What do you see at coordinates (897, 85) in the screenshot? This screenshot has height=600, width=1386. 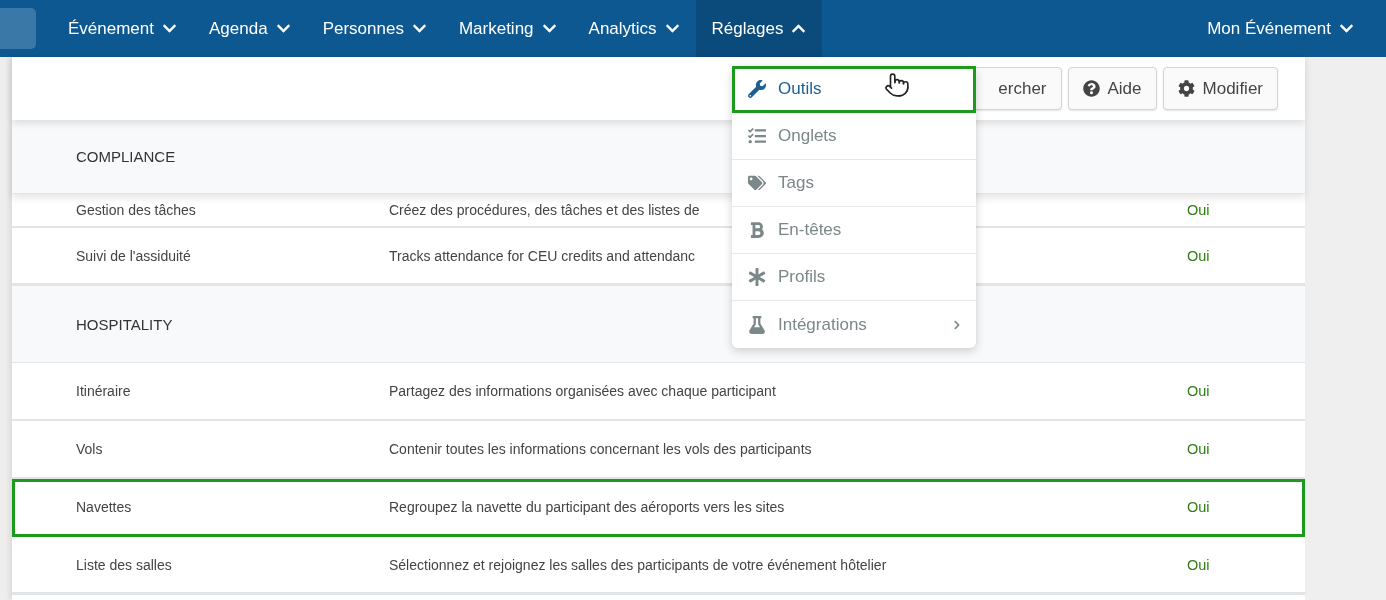 I see `hand-cursor-icon` at bounding box center [897, 85].